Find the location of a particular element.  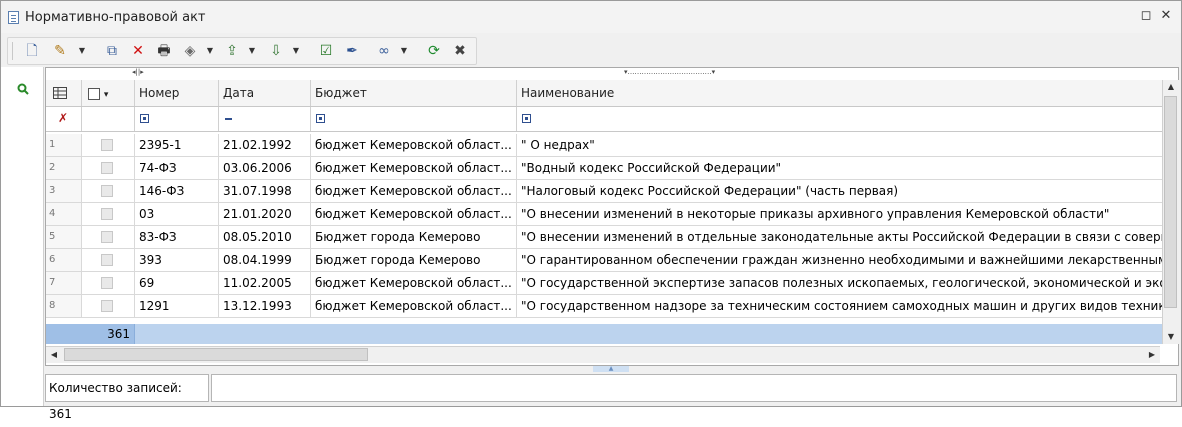

column-resize-icon: ◂||▸ is located at coordinates (138, 72).